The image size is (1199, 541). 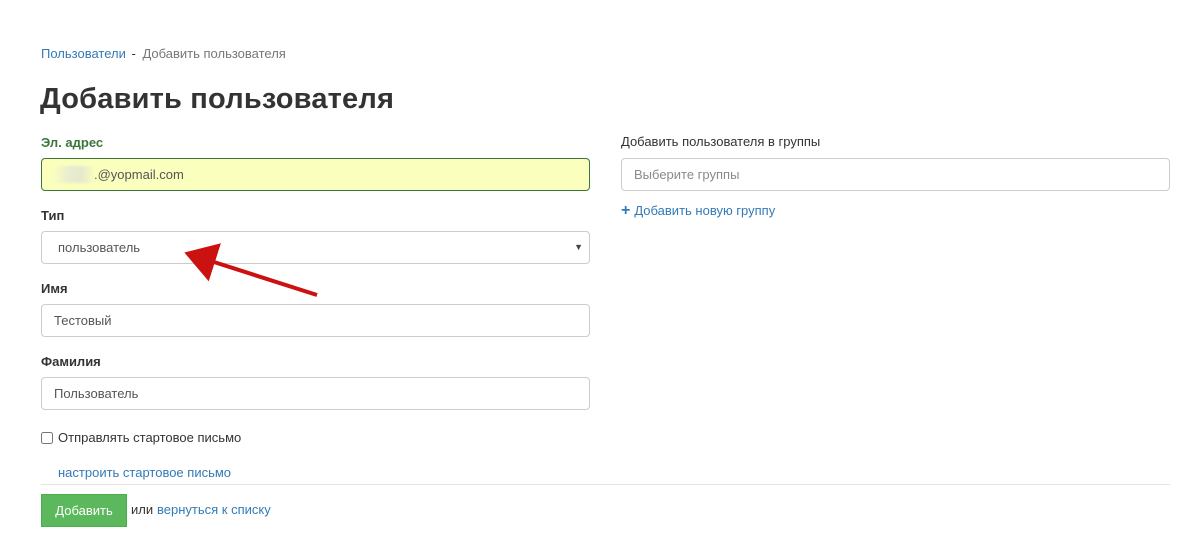 What do you see at coordinates (53, 215) in the screenshot?
I see `type-label: Тип` at bounding box center [53, 215].